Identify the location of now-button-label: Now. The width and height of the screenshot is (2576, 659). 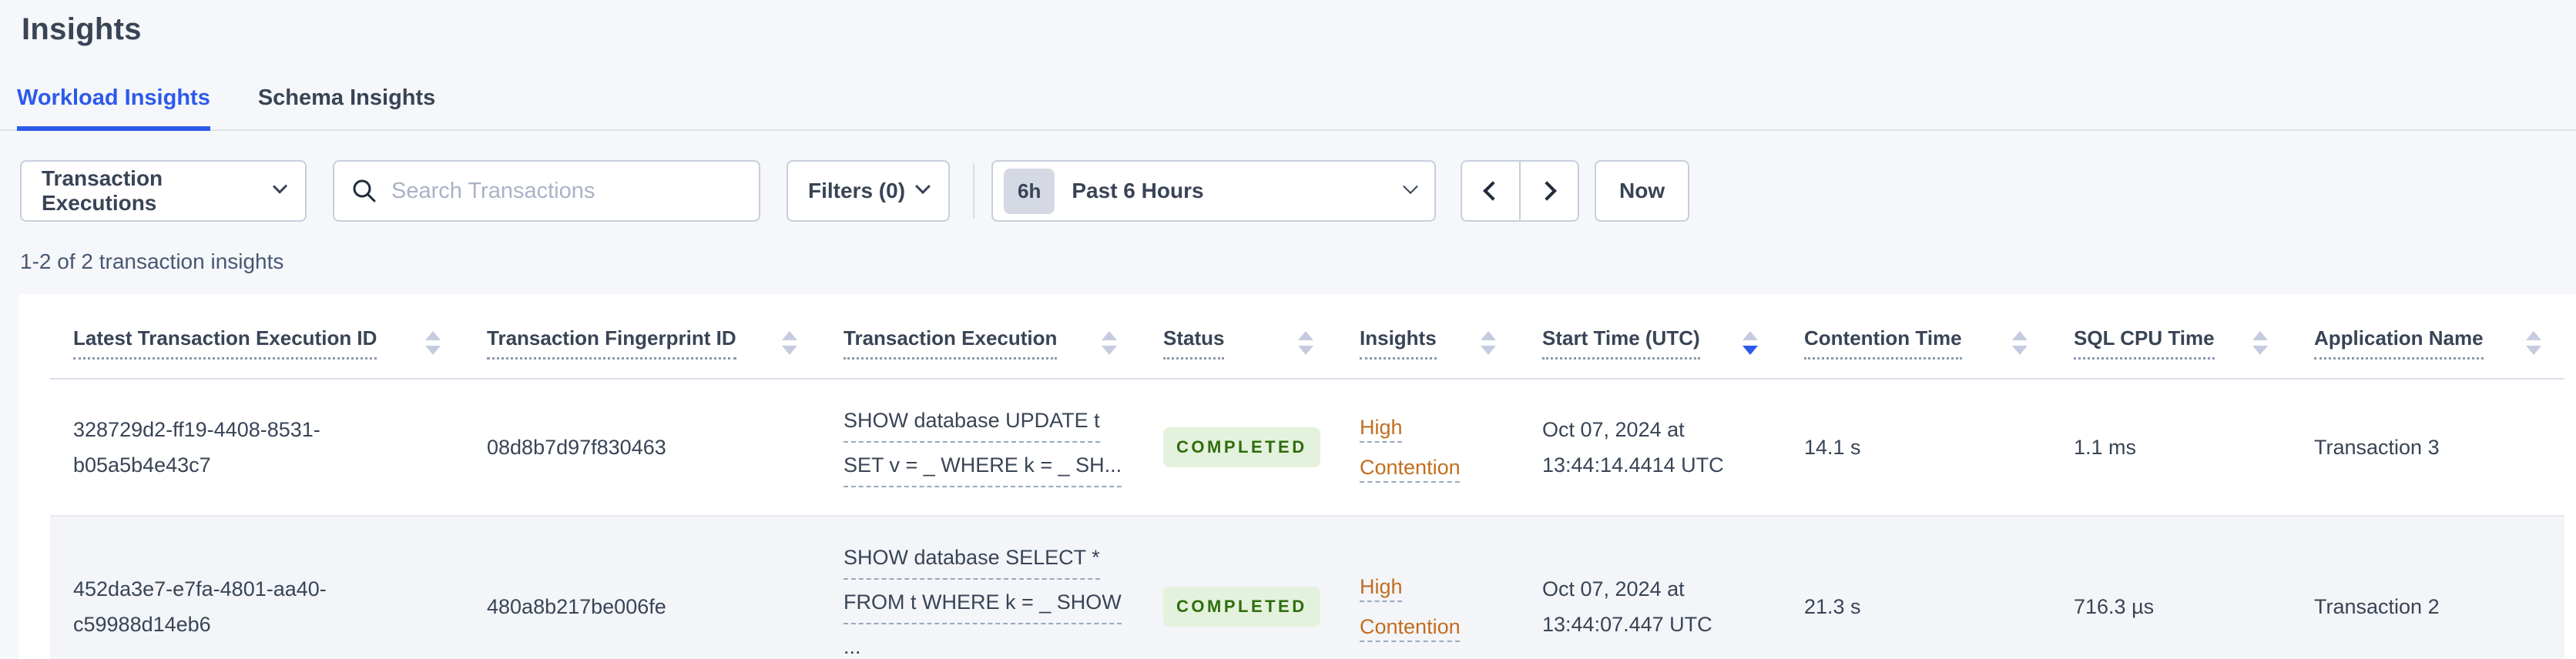
(1642, 190).